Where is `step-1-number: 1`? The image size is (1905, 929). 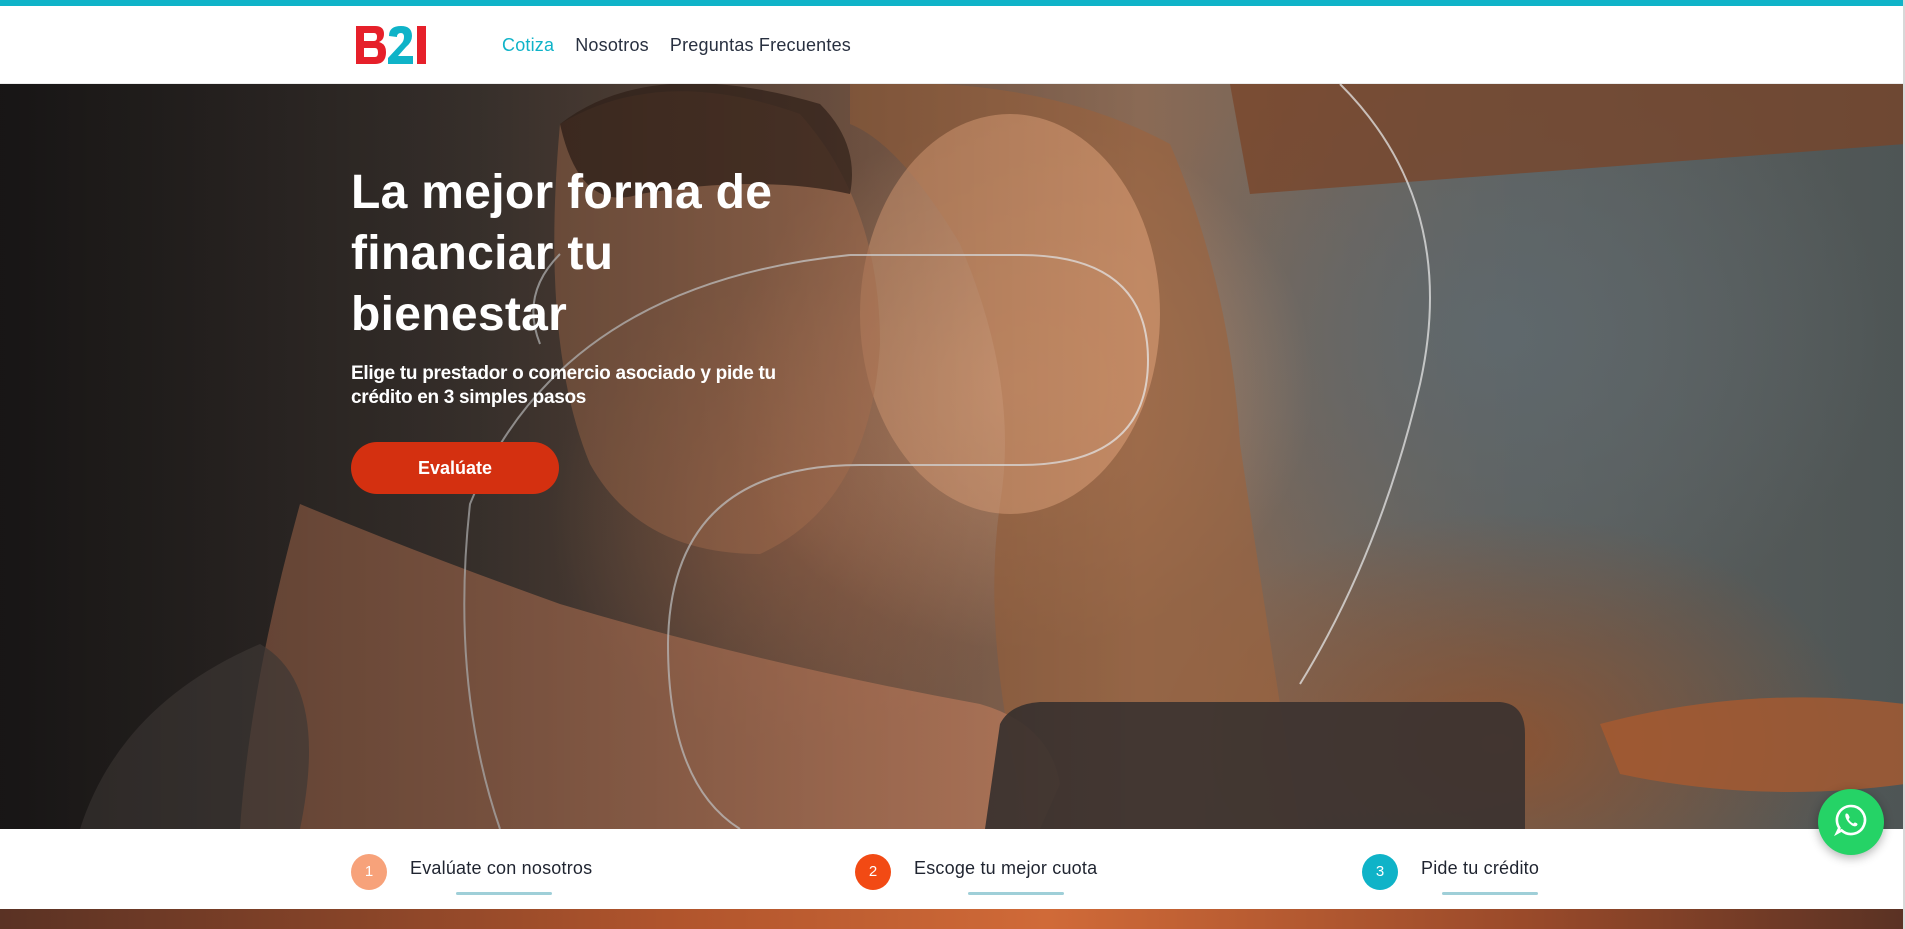
step-1-number: 1 is located at coordinates (369, 872).